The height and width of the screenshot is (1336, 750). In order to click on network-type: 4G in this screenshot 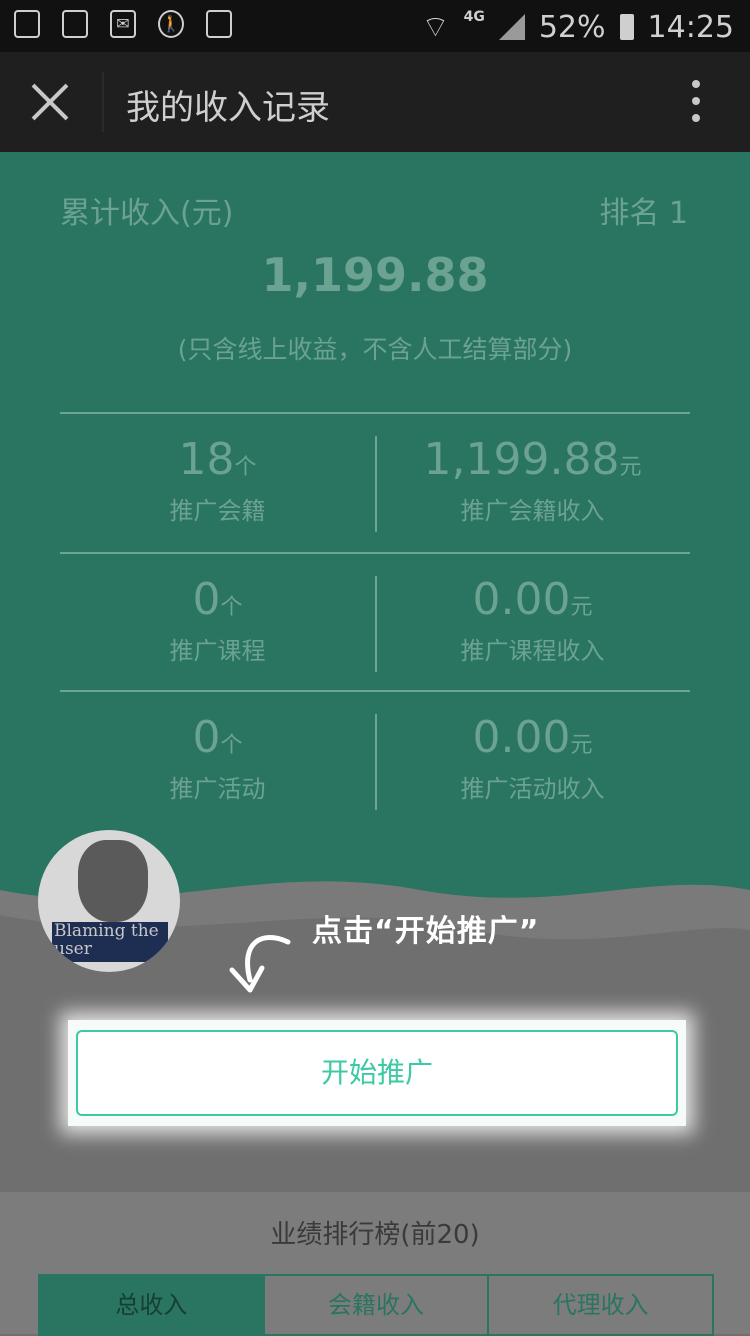, I will do `click(474, 17)`.